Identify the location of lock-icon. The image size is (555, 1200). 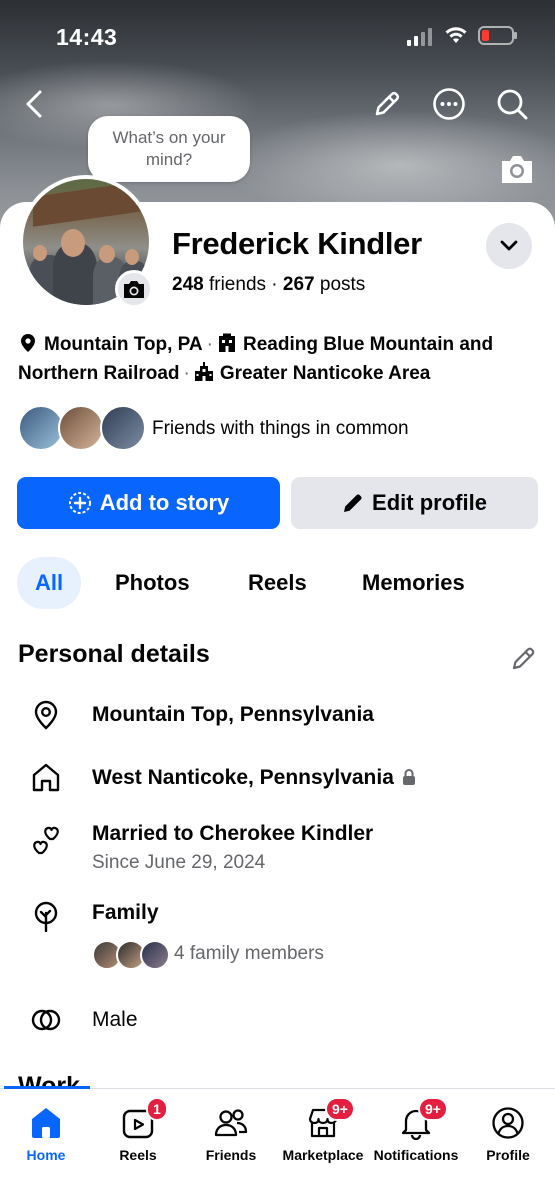
(408, 777).